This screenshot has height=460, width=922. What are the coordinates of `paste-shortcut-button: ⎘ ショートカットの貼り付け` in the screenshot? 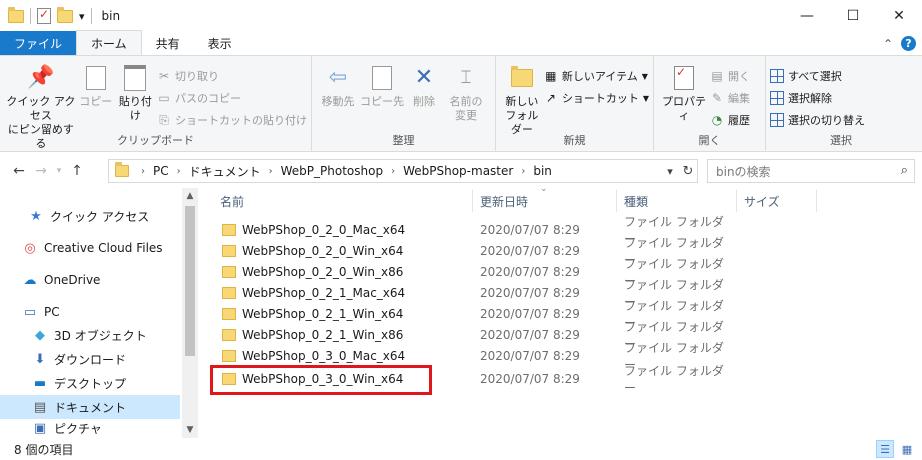 It's located at (232, 120).